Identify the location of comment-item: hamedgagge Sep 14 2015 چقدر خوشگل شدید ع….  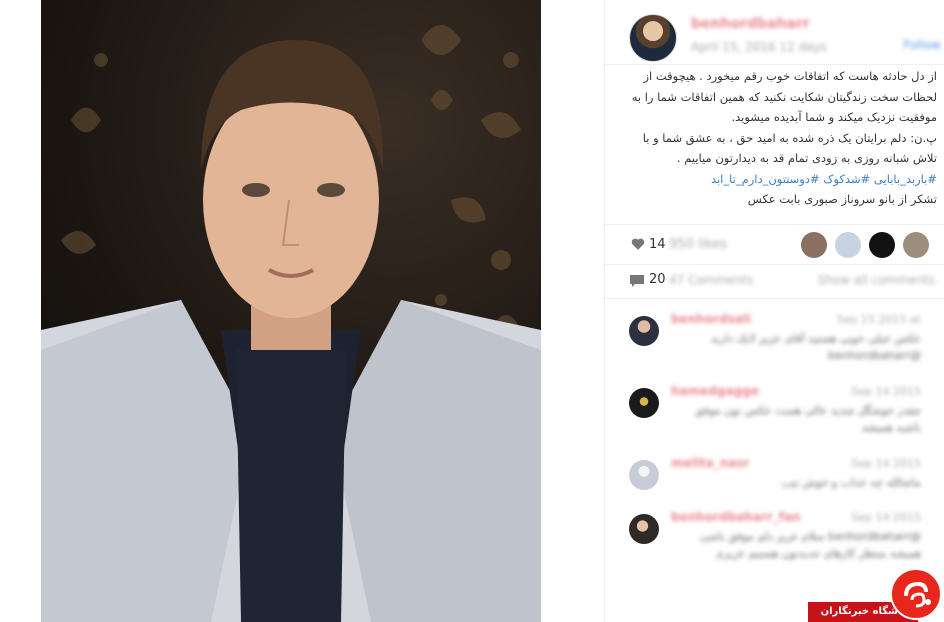
(774, 419).